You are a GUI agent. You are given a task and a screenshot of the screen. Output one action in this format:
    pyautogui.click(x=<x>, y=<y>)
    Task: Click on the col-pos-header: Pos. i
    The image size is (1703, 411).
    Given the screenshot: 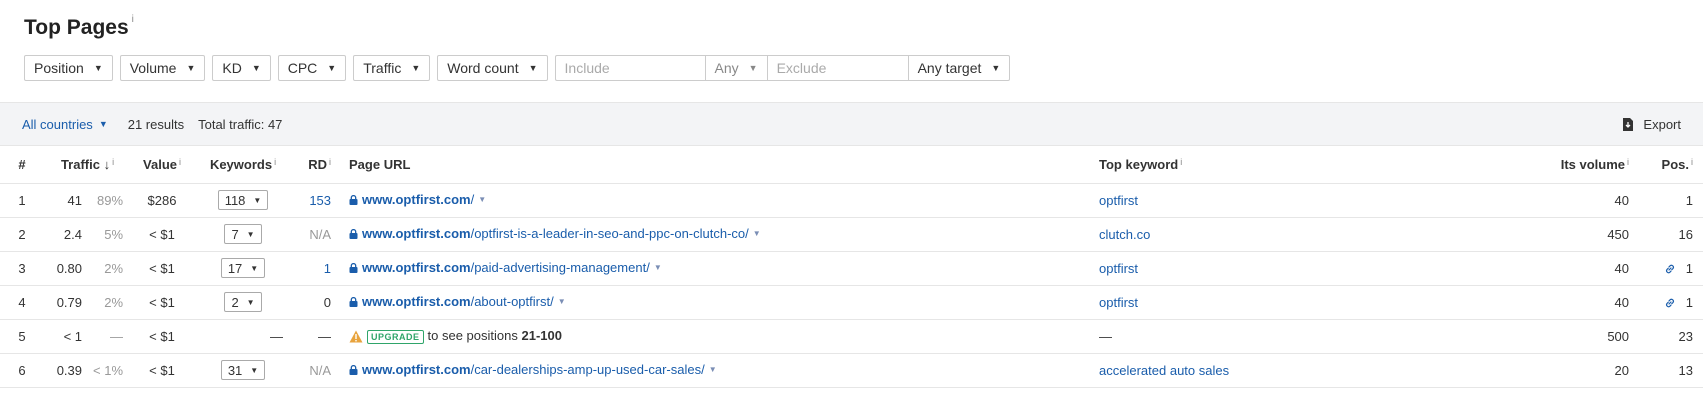 What is the action you would take?
    pyautogui.click(x=1671, y=165)
    